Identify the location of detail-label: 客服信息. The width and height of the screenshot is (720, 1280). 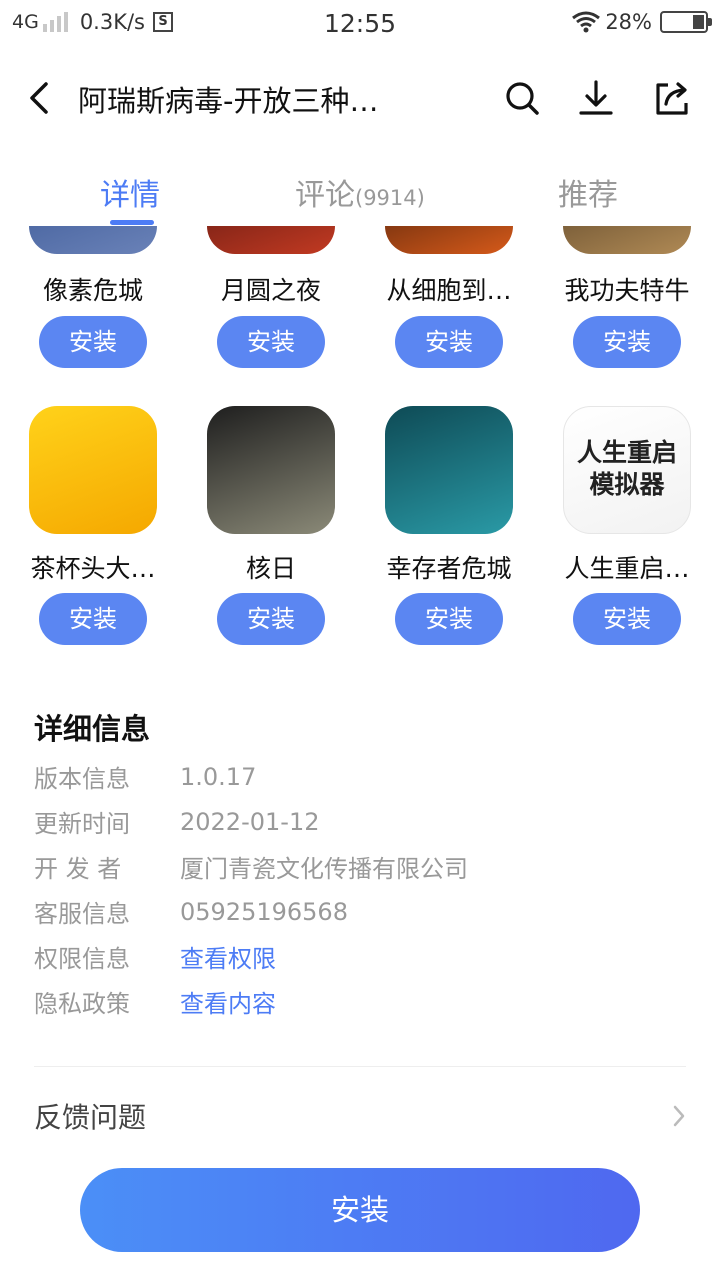
(82, 914).